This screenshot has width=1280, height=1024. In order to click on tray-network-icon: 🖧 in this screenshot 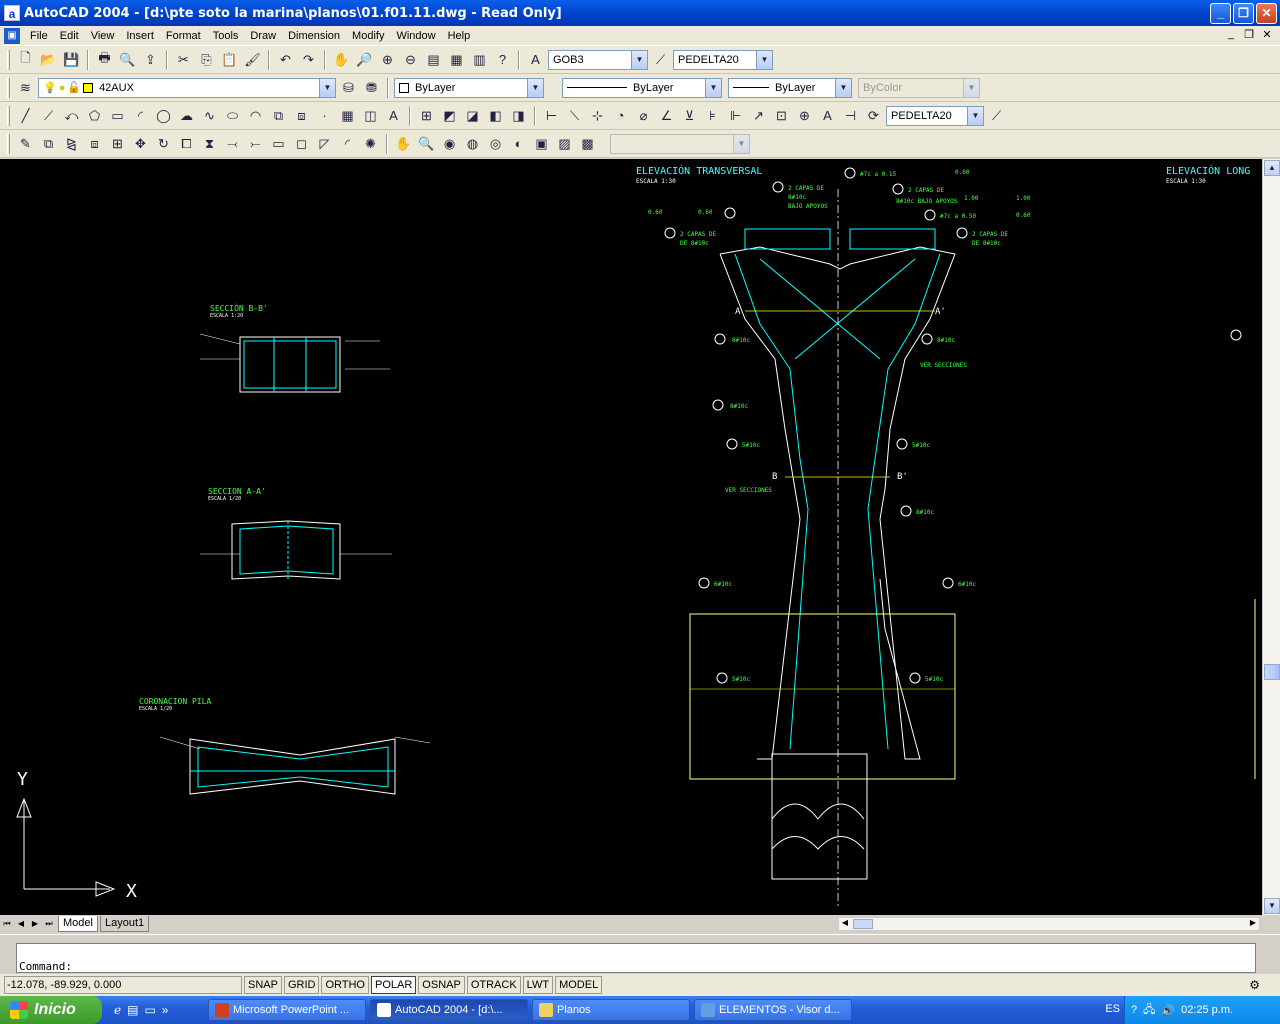, I will do `click(1149, 1010)`.